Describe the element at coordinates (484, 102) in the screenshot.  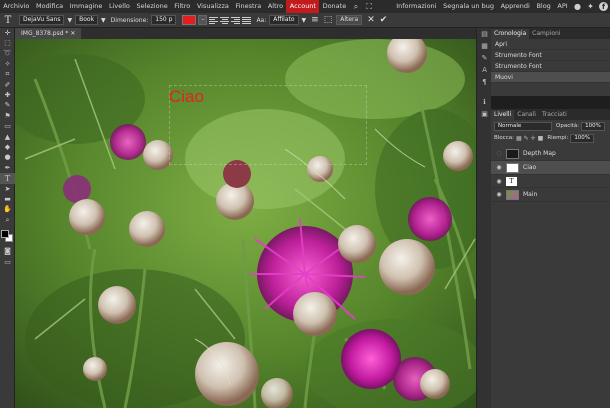
I see `info-panel-icon: ℹ` at that location.